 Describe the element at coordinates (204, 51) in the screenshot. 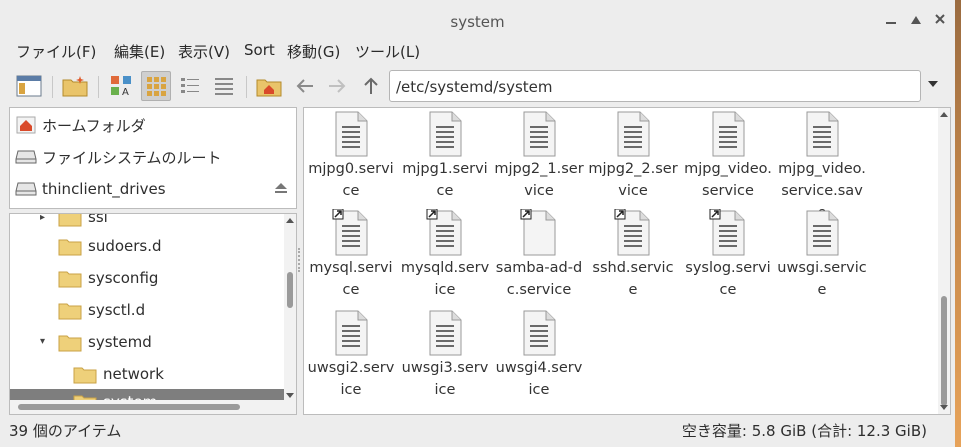

I see `menu-view: 表示(V)` at that location.